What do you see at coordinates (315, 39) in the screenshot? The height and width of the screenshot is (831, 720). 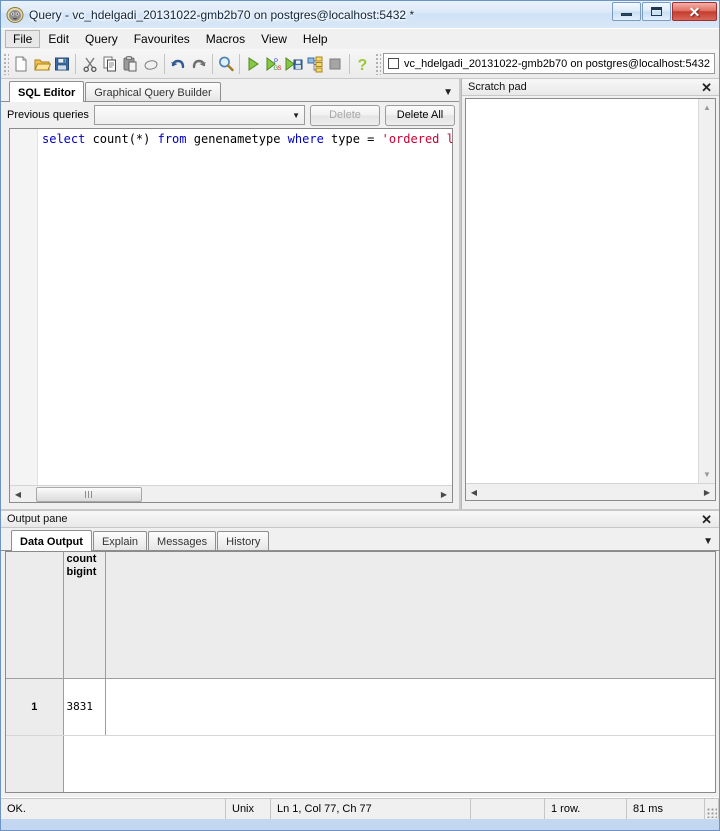 I see `menu-item-help: Help` at bounding box center [315, 39].